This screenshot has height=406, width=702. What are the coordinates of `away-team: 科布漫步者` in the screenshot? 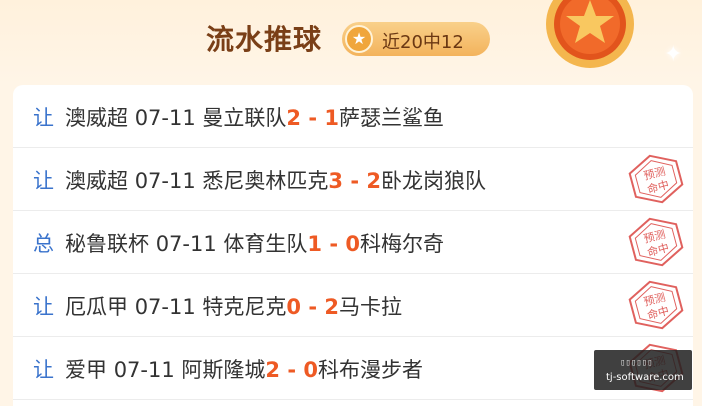 It's located at (370, 370).